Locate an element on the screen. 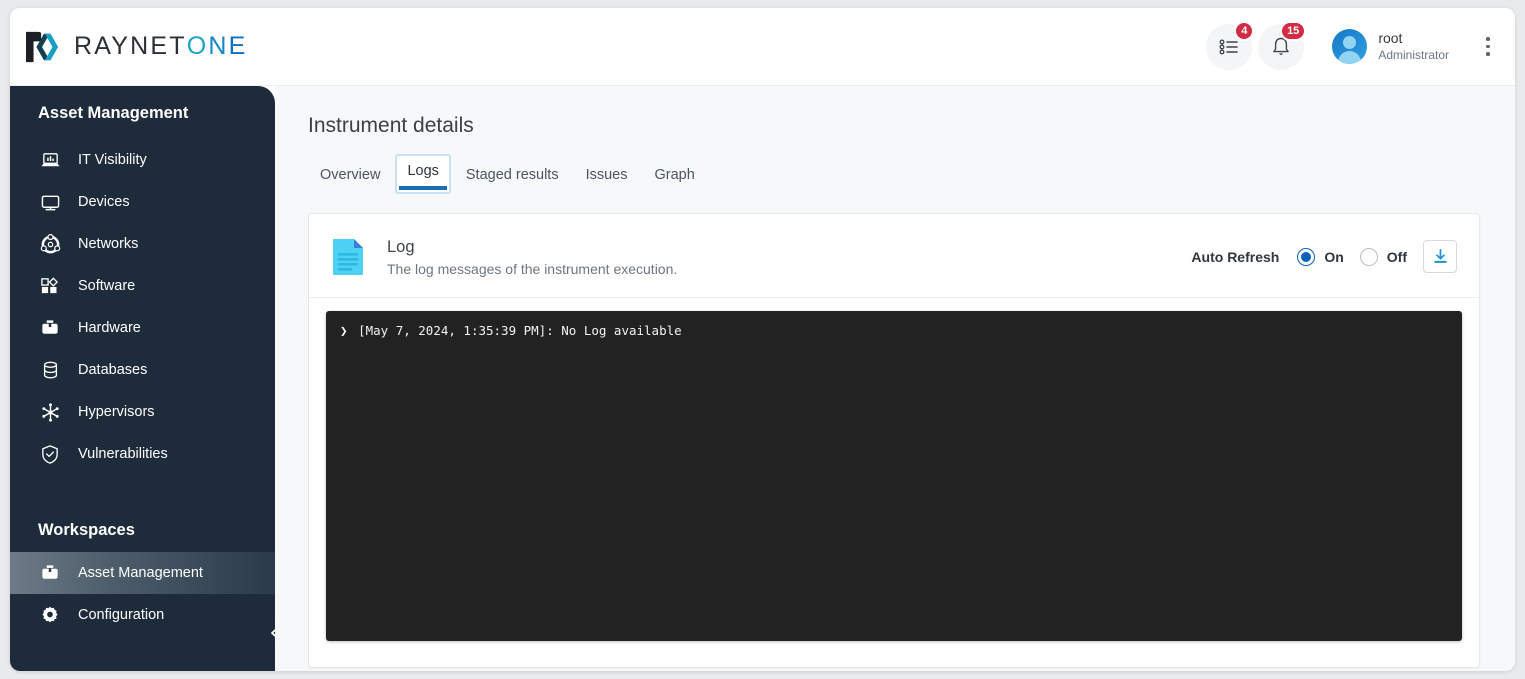 The width and height of the screenshot is (1525, 679). sidebar-workspace-label: Asset Management is located at coordinates (140, 573).